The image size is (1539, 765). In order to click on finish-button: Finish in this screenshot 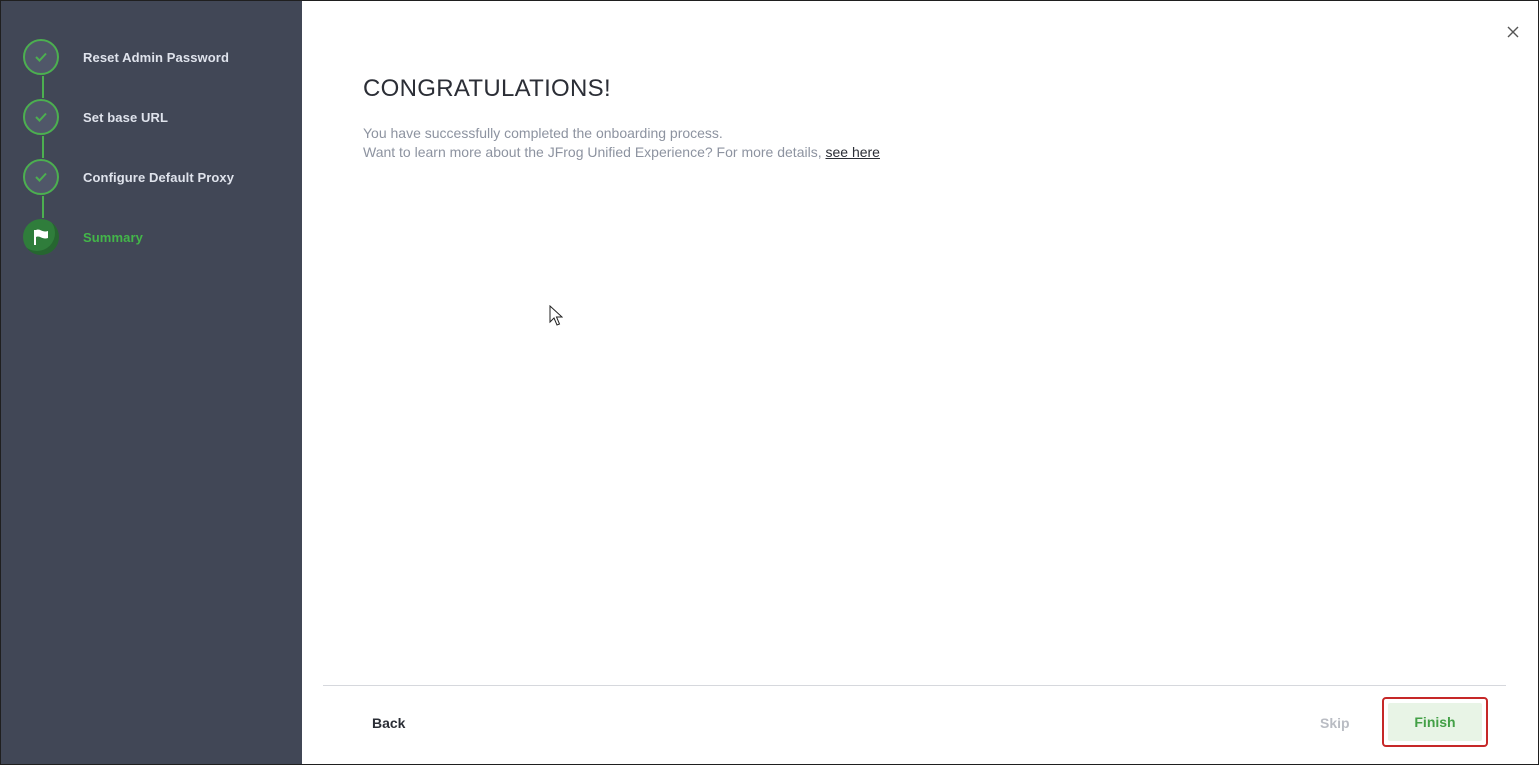, I will do `click(1435, 722)`.